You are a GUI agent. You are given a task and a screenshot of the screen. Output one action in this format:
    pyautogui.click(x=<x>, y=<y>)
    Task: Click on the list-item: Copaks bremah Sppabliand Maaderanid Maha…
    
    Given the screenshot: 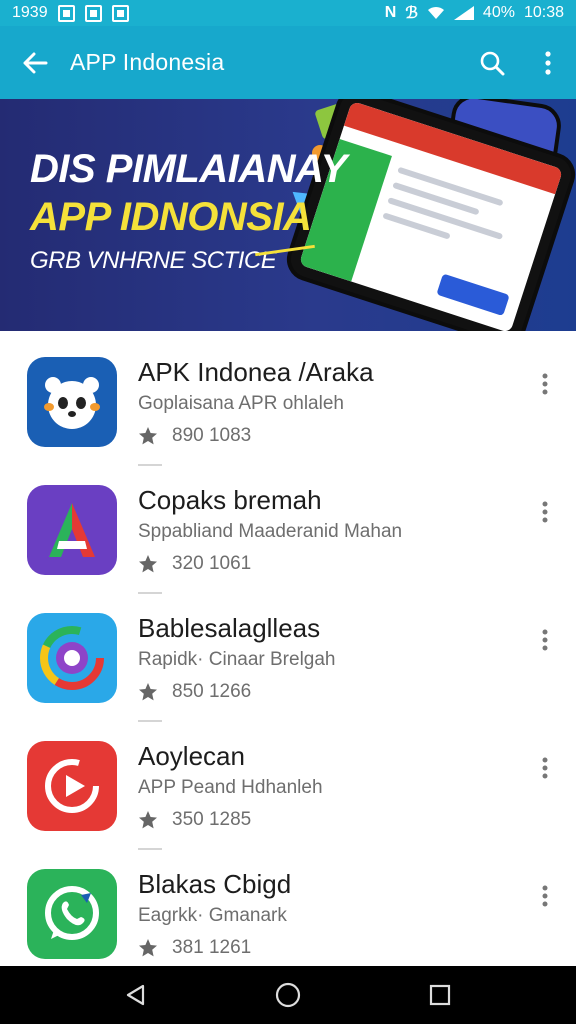 What is the action you would take?
    pyautogui.click(x=288, y=526)
    